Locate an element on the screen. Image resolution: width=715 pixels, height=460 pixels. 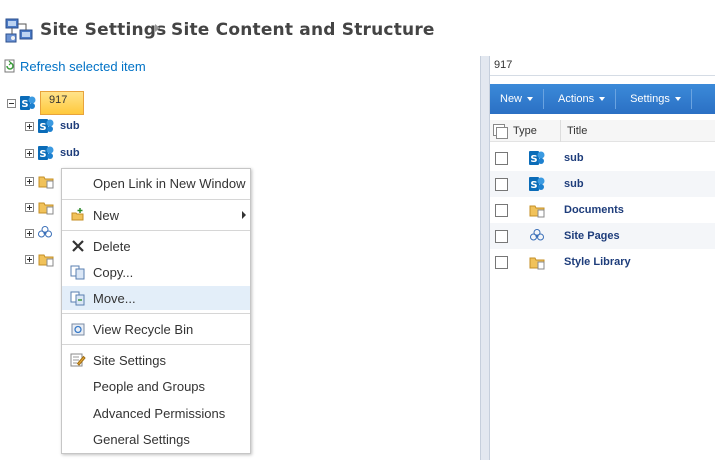
column-header-title: Title is located at coordinates (577, 131).